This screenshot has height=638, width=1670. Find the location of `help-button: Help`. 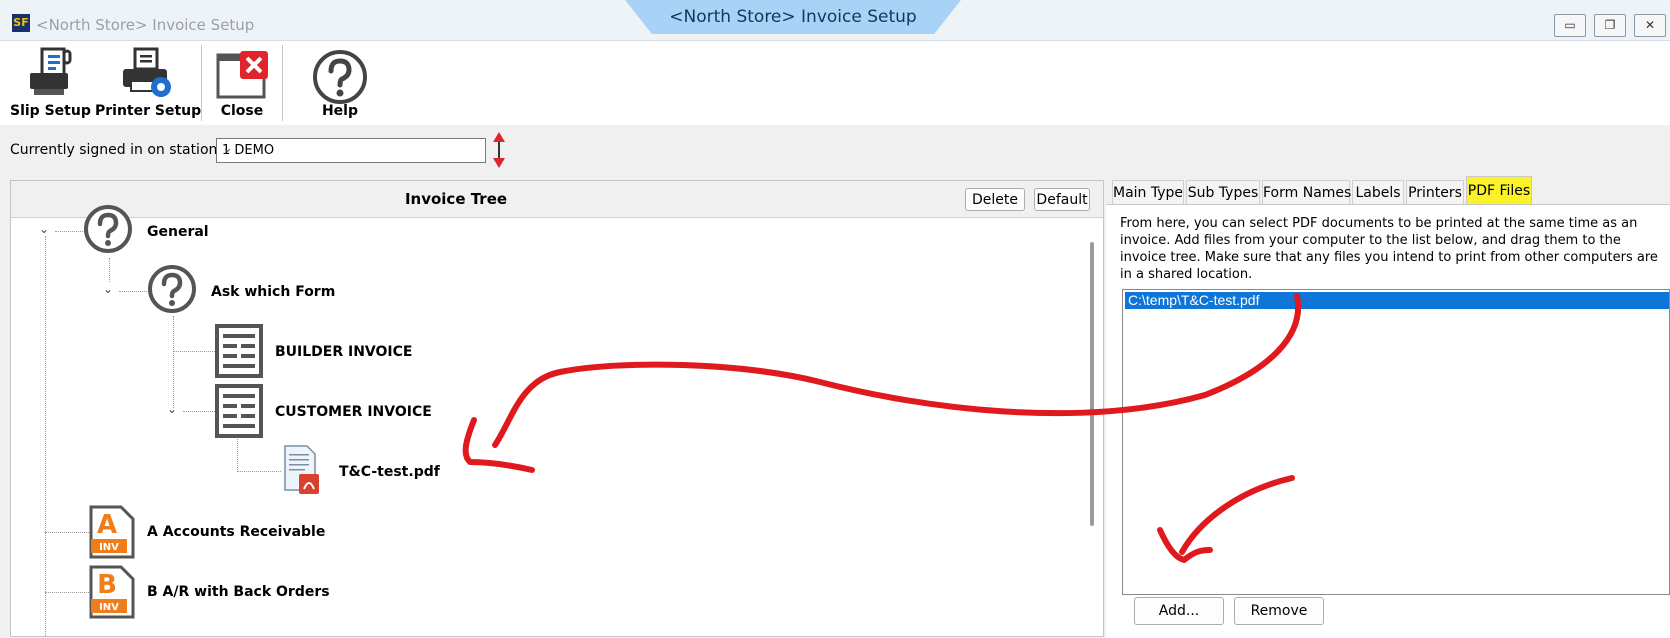

help-button: Help is located at coordinates (340, 83).